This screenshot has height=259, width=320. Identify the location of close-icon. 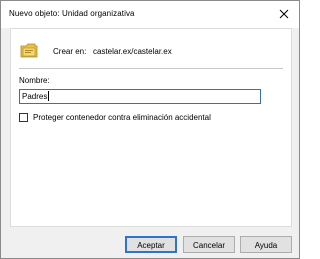
(284, 15).